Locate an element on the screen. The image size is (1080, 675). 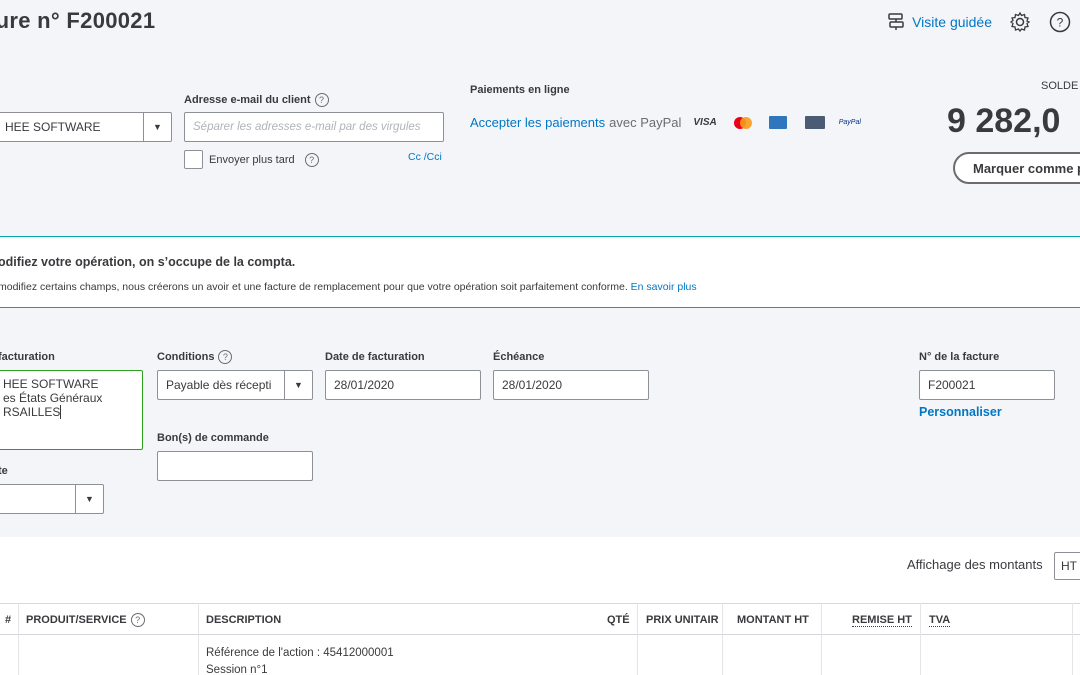
col-tva: TVA is located at coordinates (940, 620).